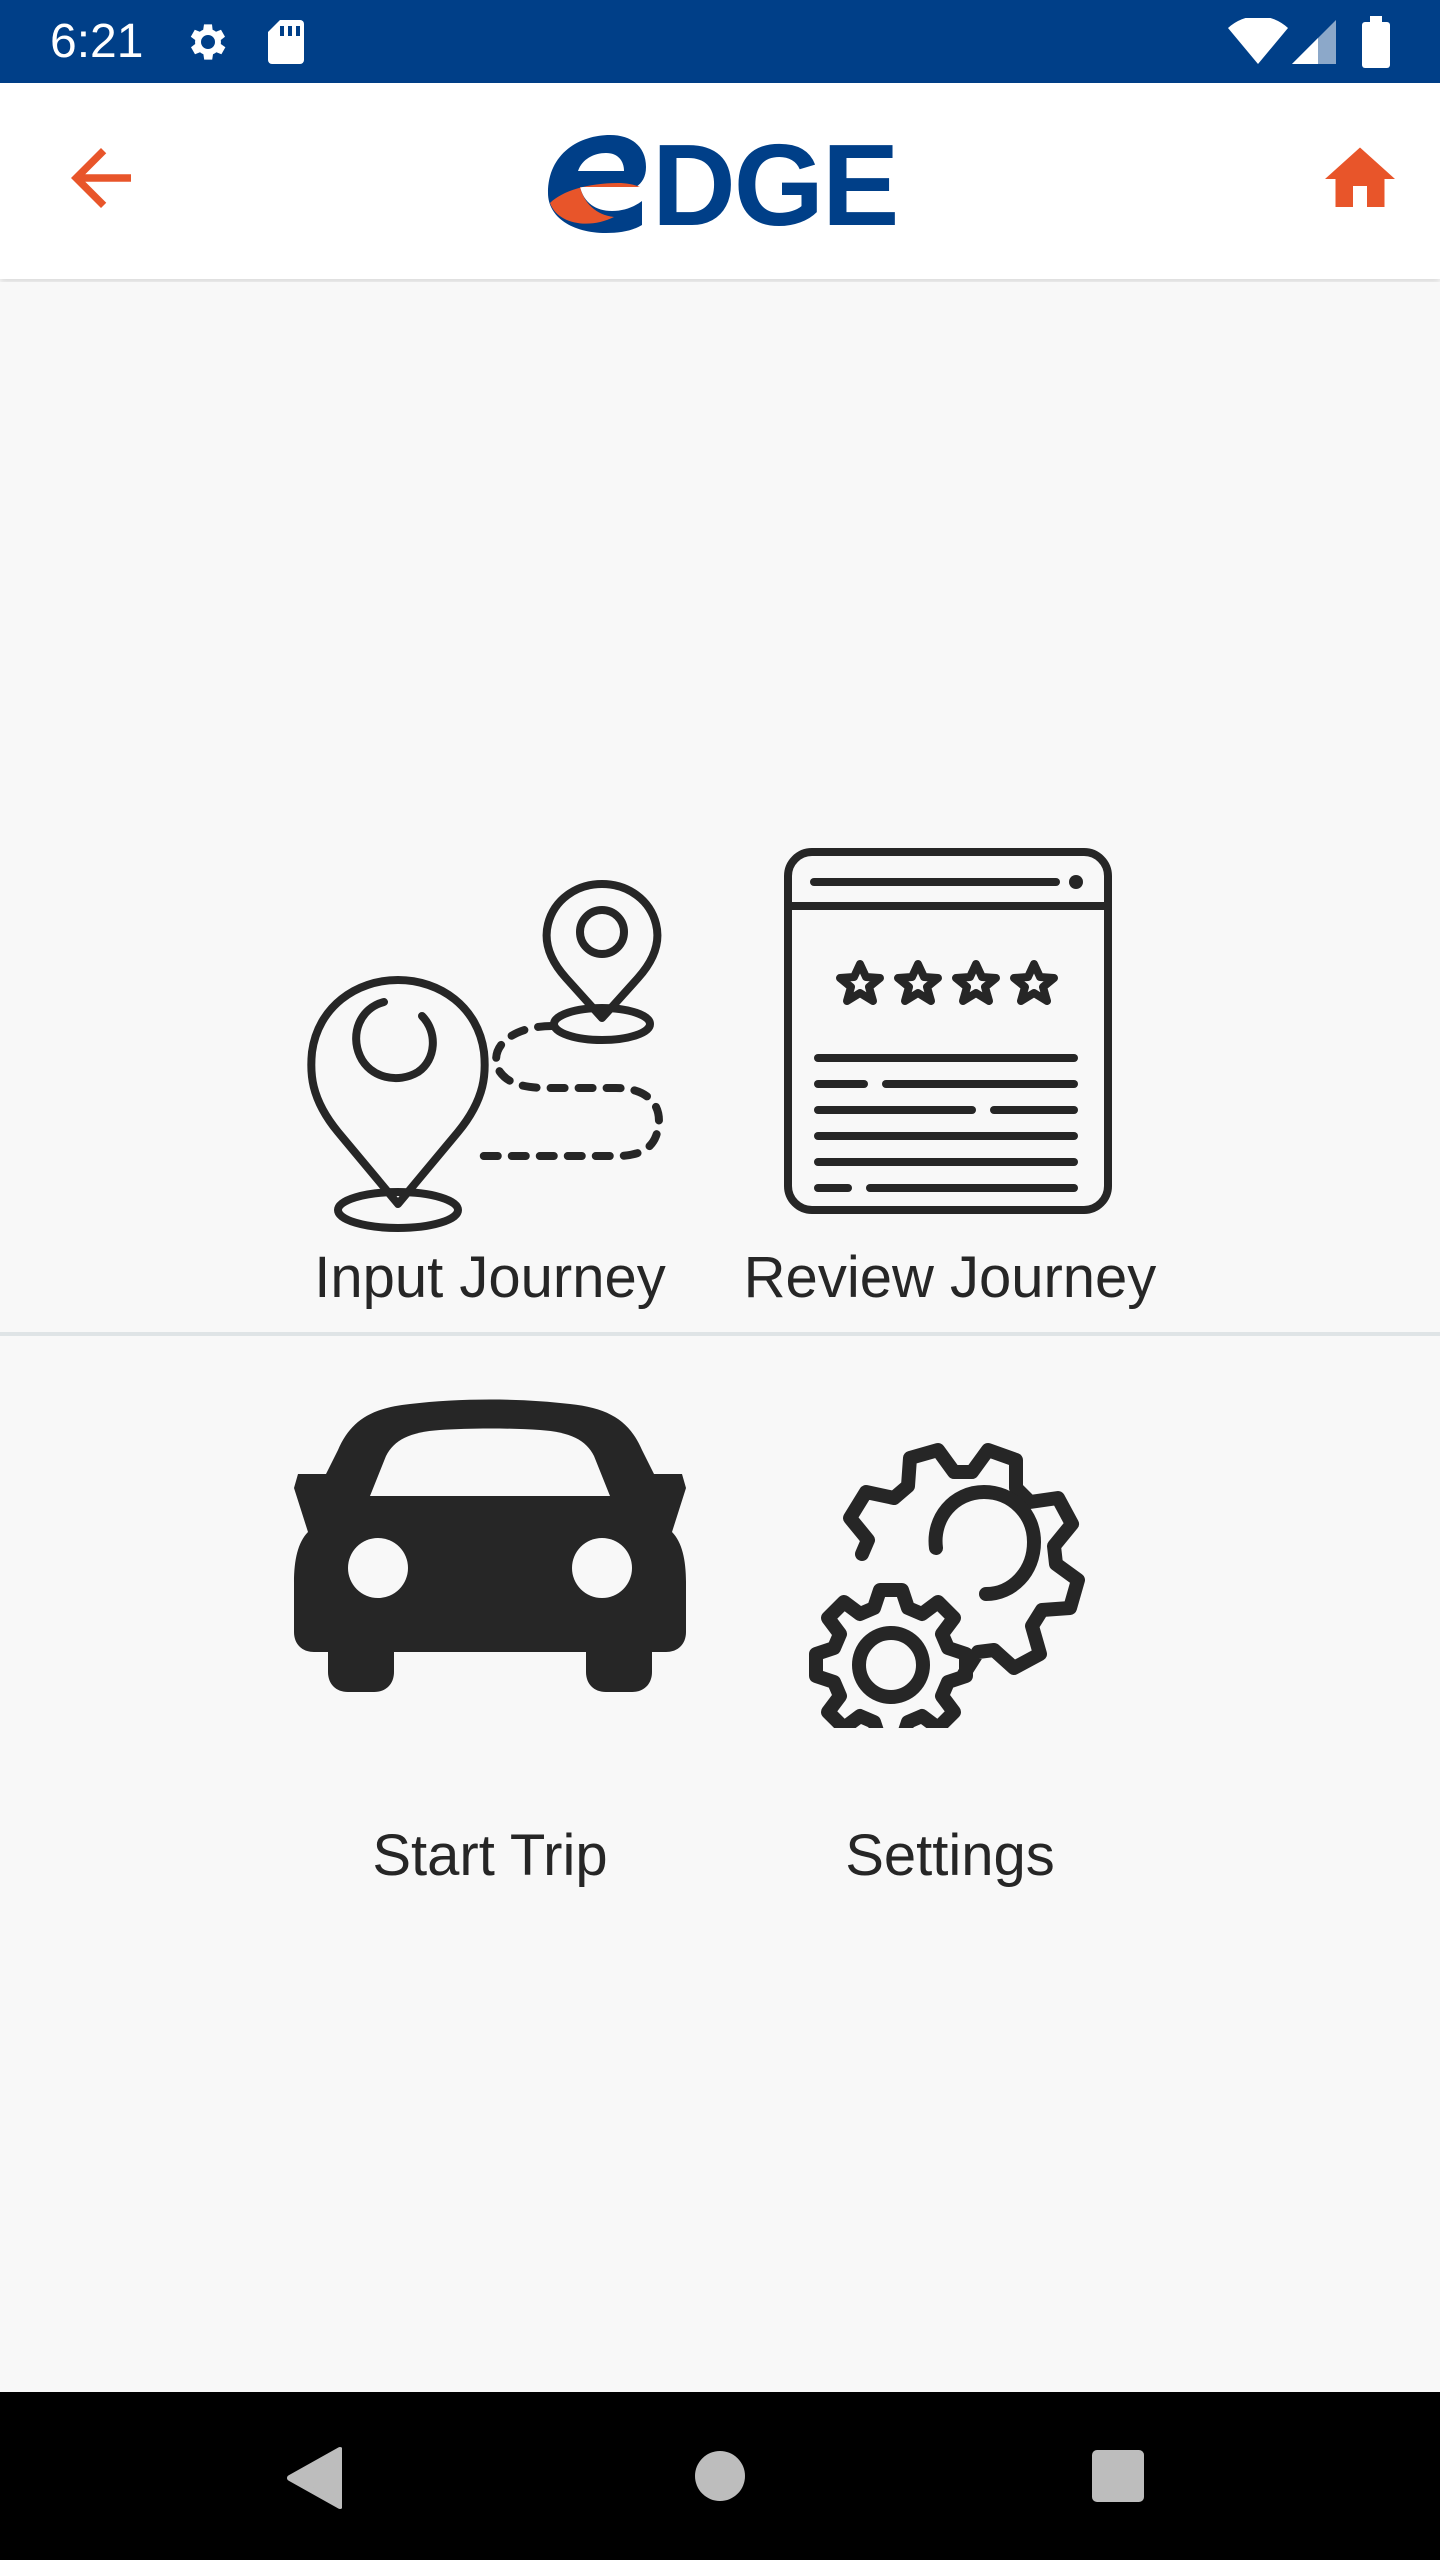 The width and height of the screenshot is (1440, 2560). Describe the element at coordinates (947, 1585) in the screenshot. I see `gears-icon` at that location.